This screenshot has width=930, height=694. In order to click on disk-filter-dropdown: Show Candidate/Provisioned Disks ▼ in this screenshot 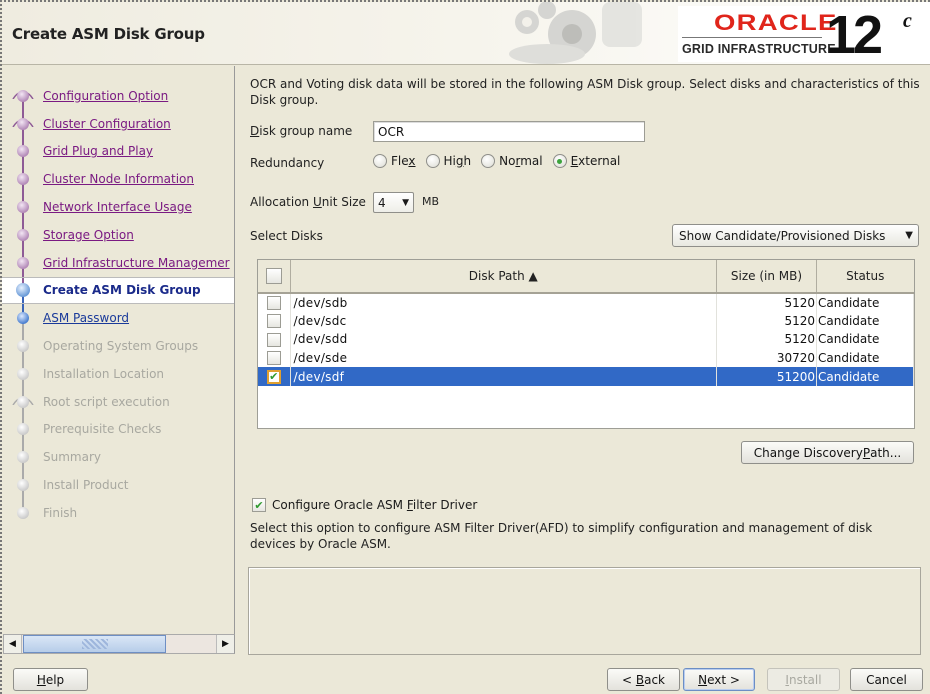, I will do `click(795, 235)`.